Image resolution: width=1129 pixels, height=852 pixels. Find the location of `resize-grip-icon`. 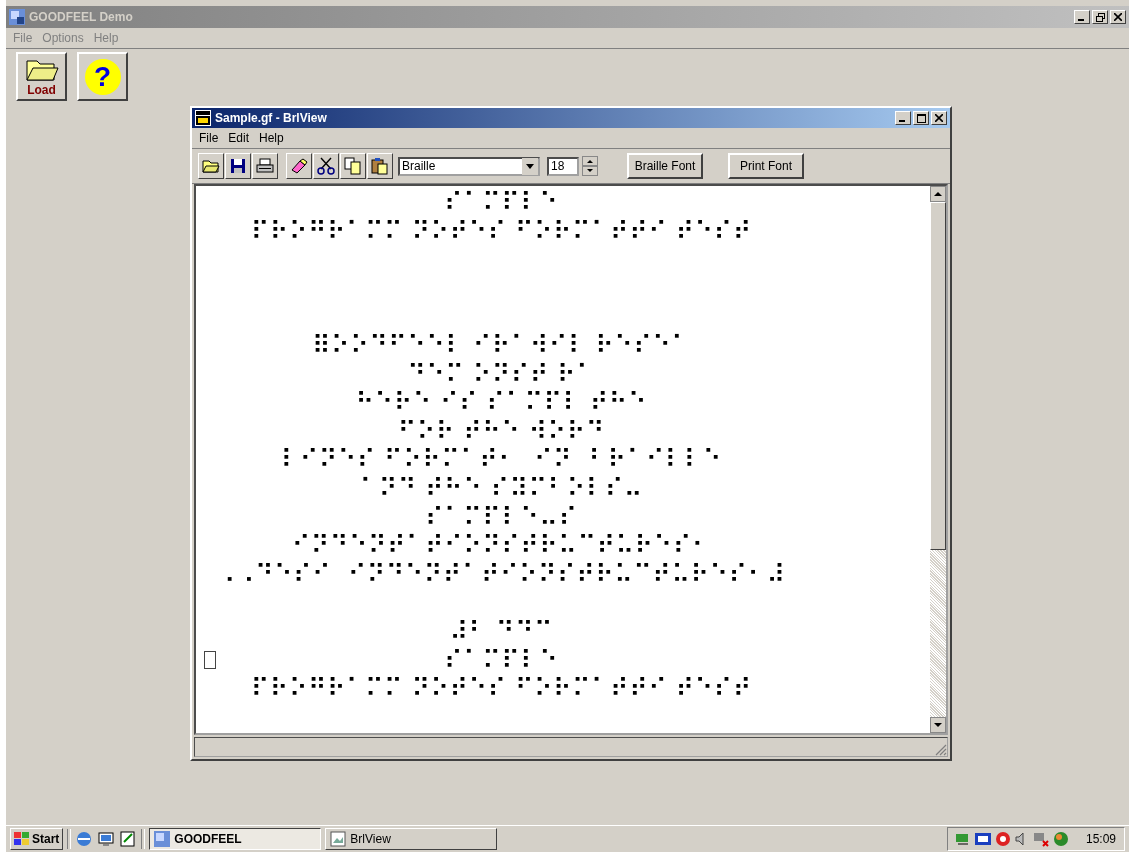

resize-grip-icon is located at coordinates (941, 750).